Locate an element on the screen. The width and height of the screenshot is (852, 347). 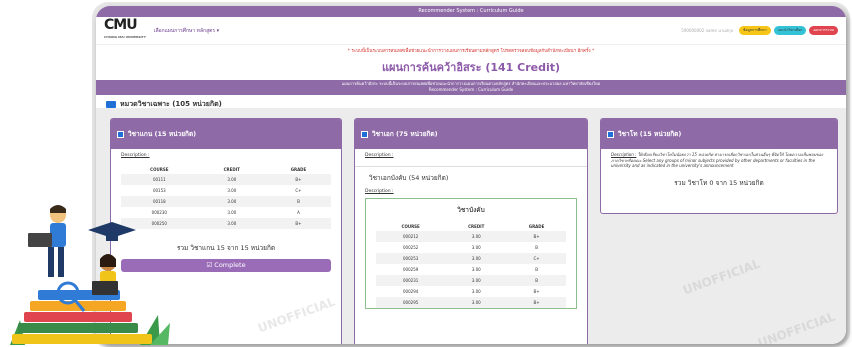
logout-button: ออกจากระบบ is located at coordinates (823, 30).